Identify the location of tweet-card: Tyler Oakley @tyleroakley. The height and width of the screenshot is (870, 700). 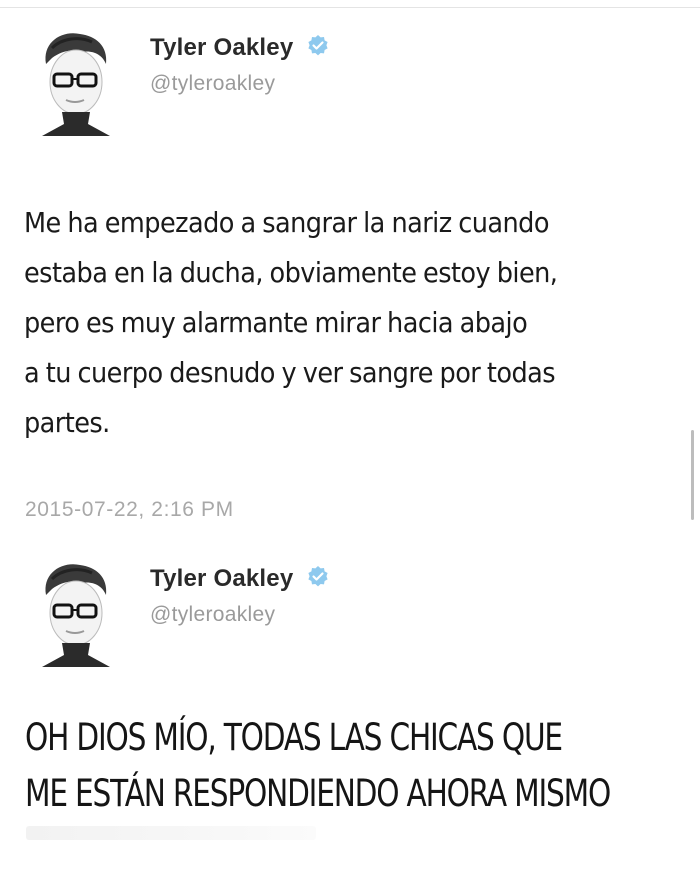
(350, 612).